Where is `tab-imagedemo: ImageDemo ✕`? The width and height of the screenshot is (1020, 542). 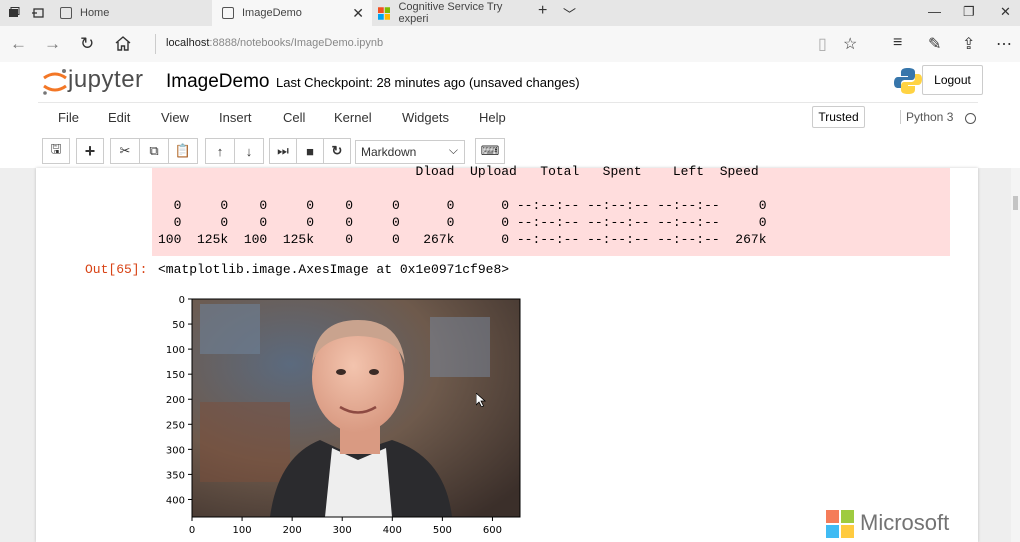
tab-imagedemo: ImageDemo ✕ is located at coordinates (292, 13).